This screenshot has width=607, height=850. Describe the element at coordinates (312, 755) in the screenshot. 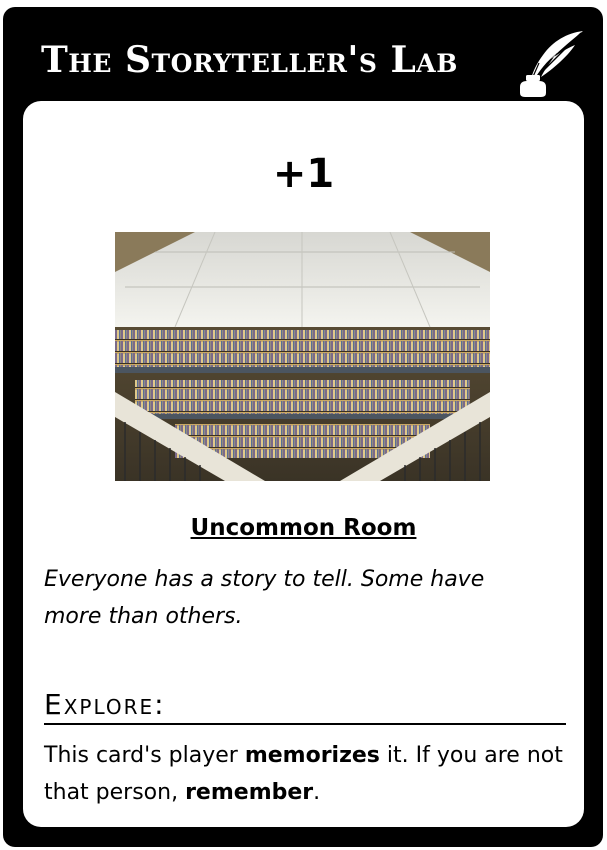

I see `memorizes-keyword: memorizes` at that location.